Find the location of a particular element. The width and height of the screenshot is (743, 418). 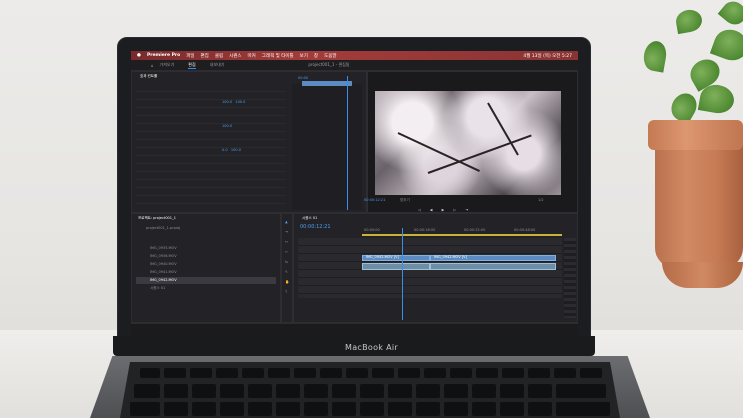

razor-tool-icon: ✂ is located at coordinates (286, 252).